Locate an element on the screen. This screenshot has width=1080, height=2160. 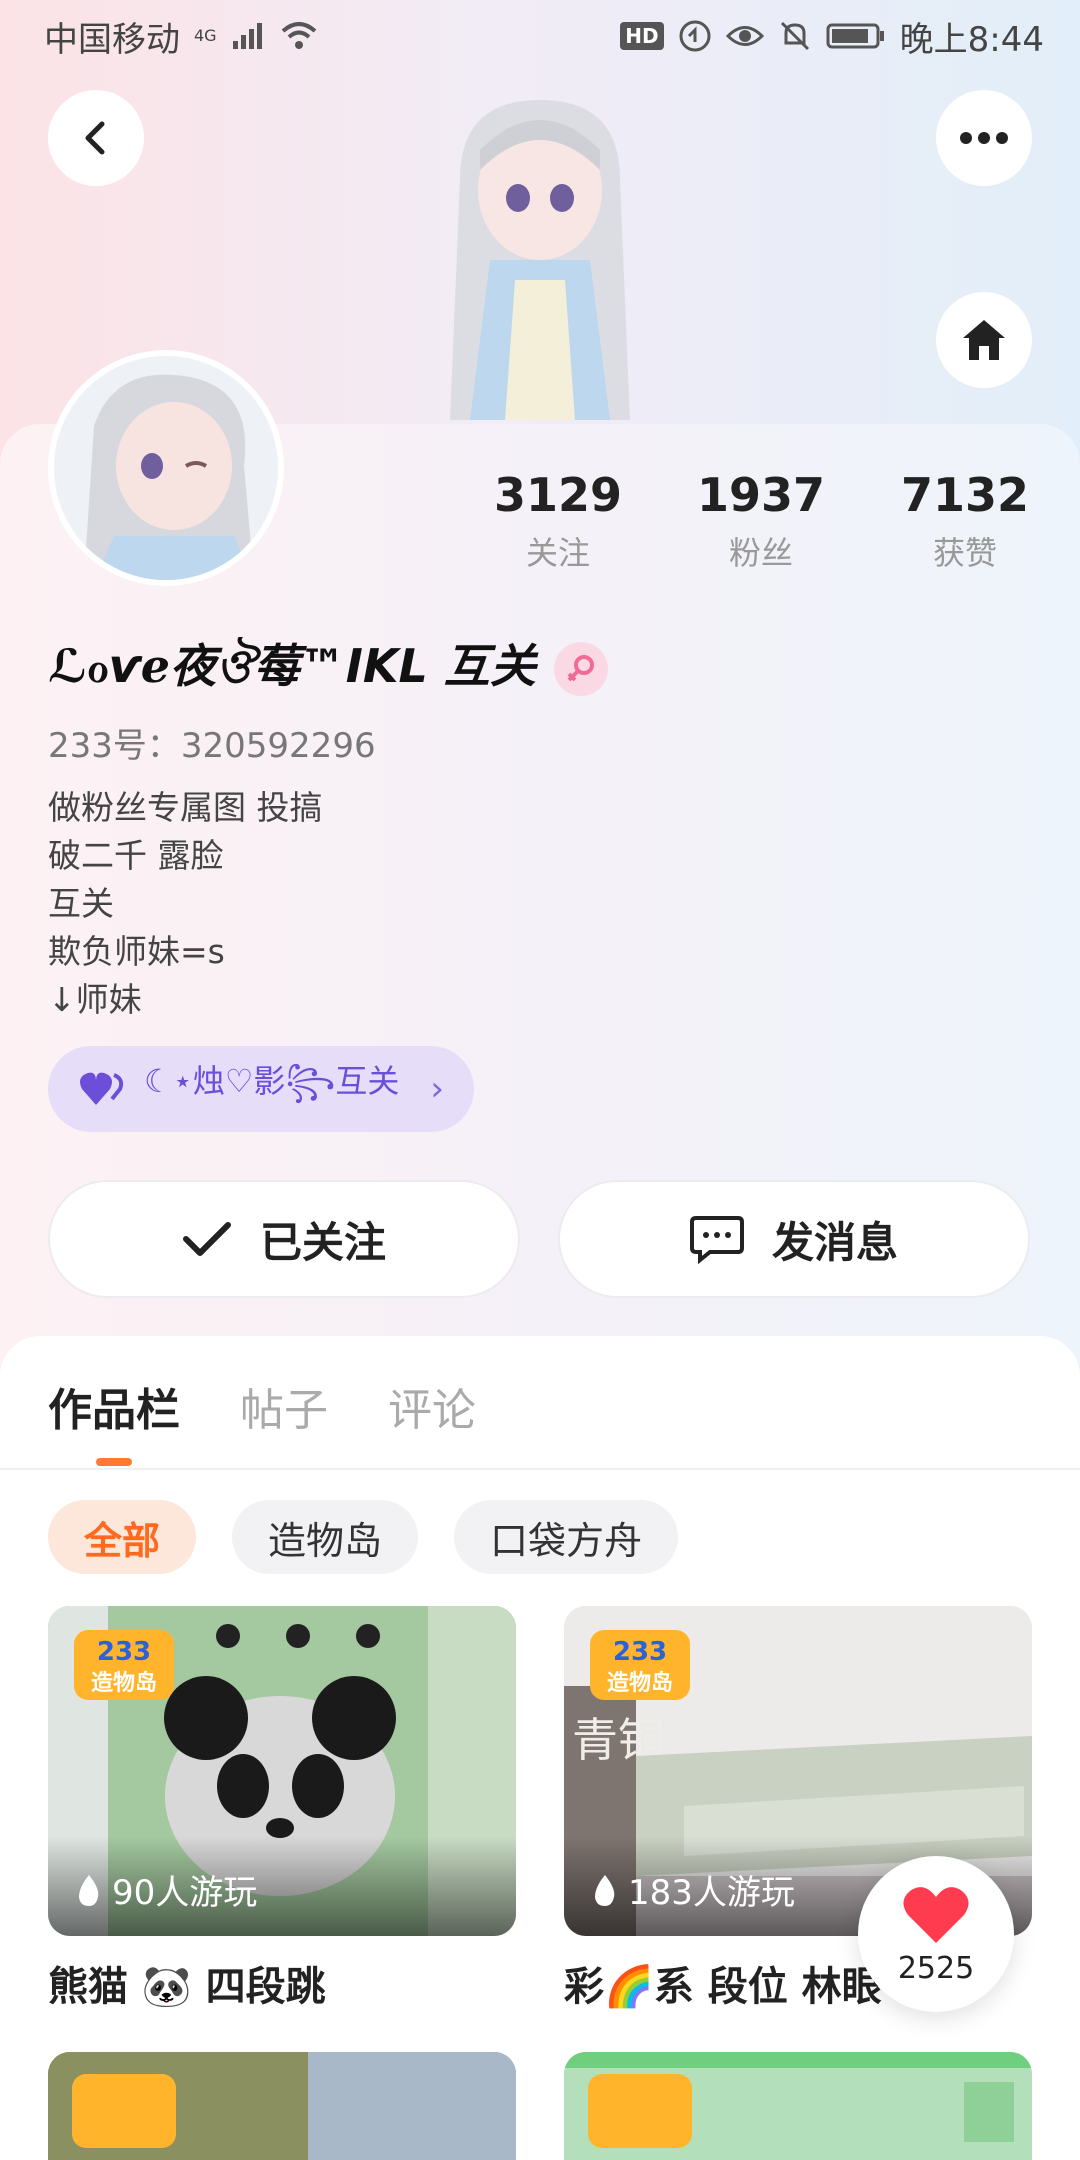
stat-followers-value: 1937 is located at coordinates (761, 495).